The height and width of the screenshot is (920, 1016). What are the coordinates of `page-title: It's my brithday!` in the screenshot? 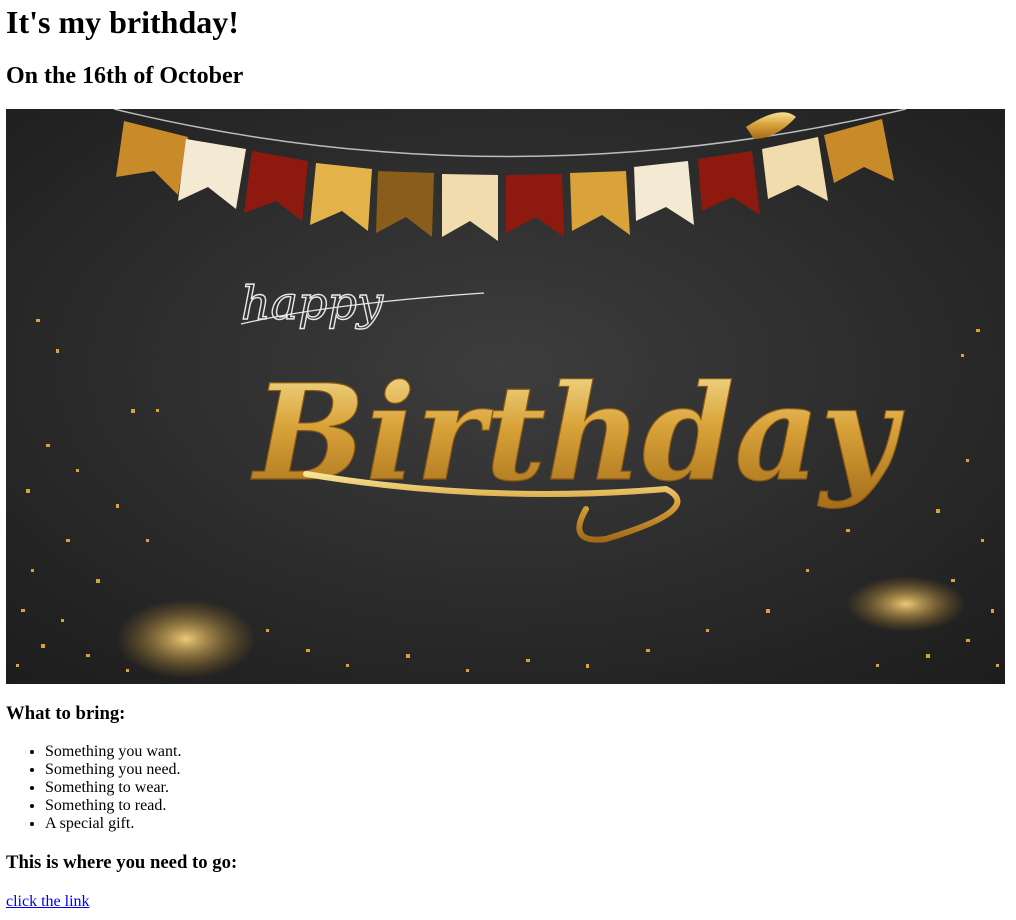 It's located at (122, 22).